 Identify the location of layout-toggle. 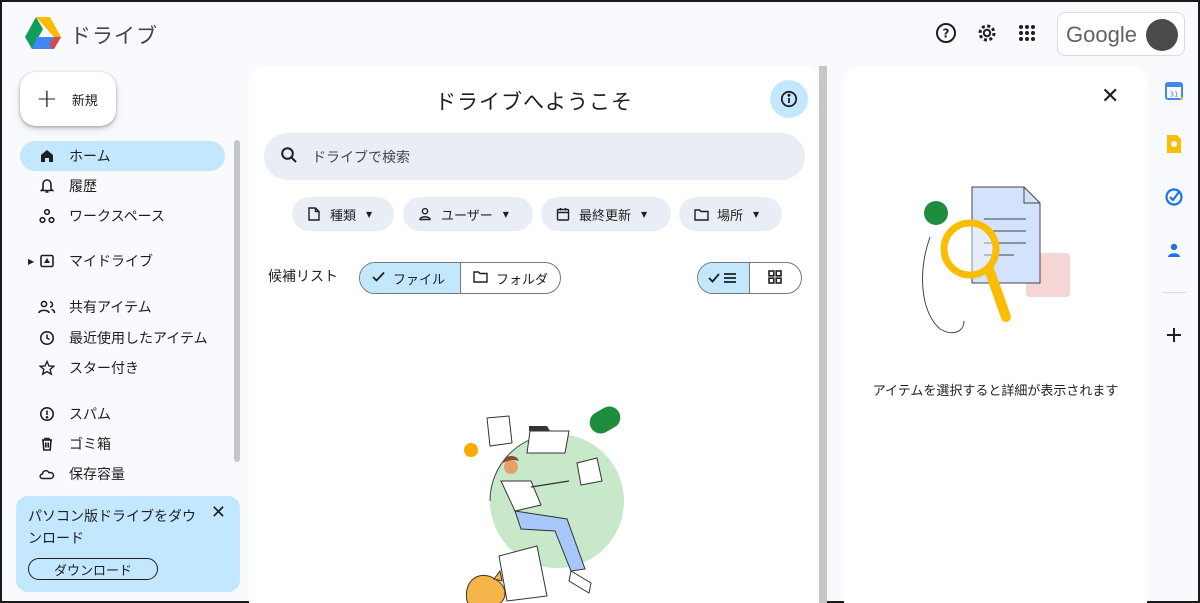
(749, 278).